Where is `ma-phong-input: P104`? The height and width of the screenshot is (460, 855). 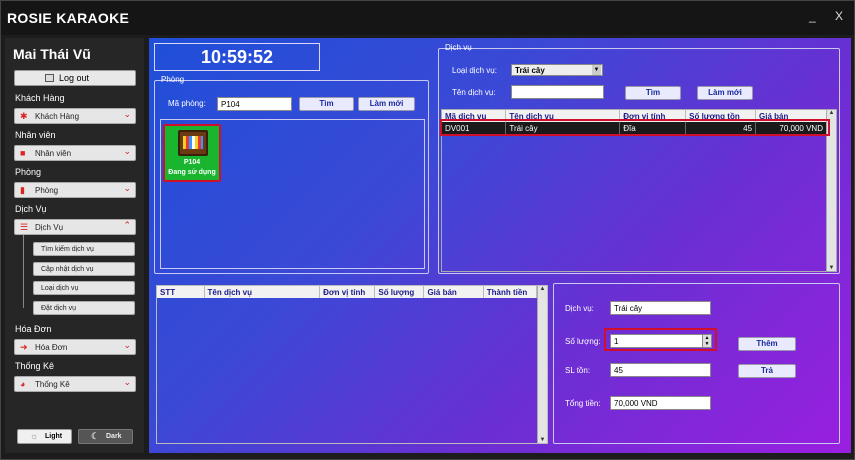
ma-phong-input: P104 is located at coordinates (254, 104).